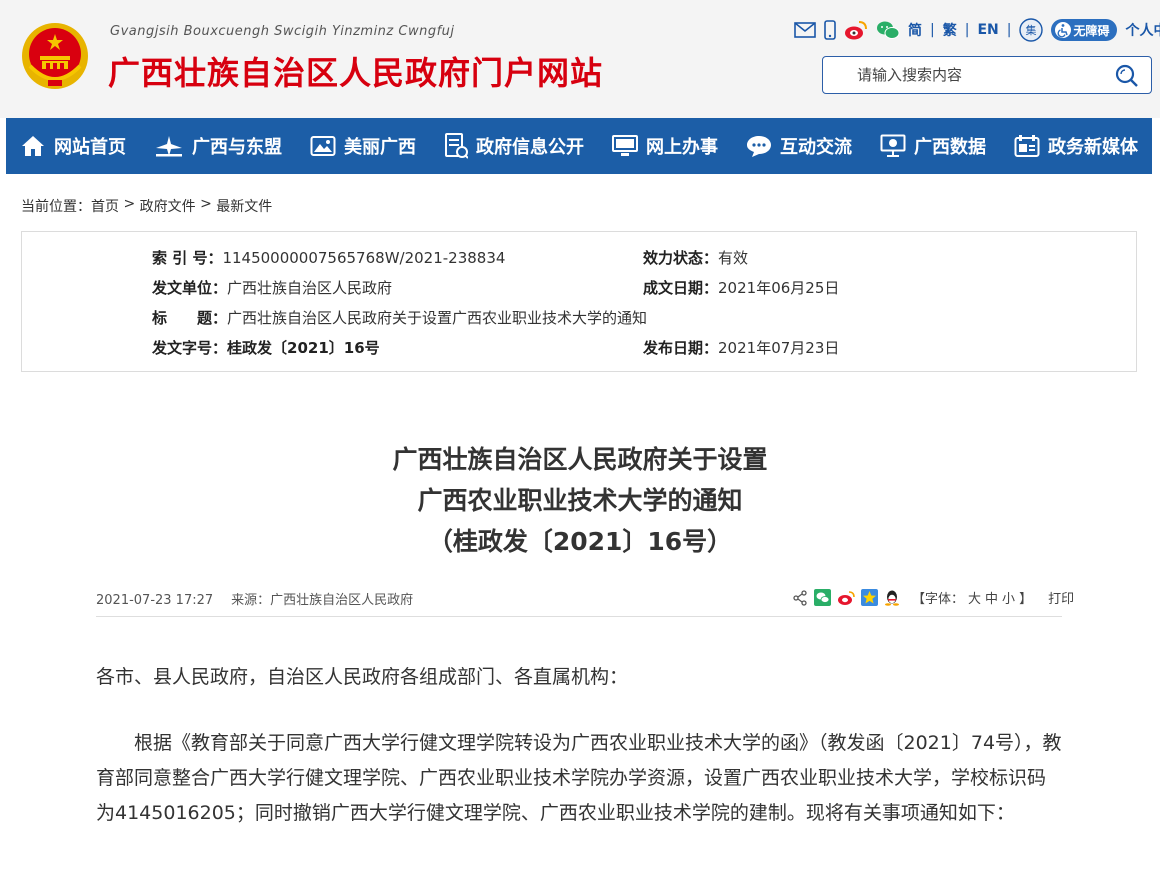 The height and width of the screenshot is (884, 1160). I want to click on doc-title-line-3: （桂政发〔2021〕16号）, so click(580, 540).